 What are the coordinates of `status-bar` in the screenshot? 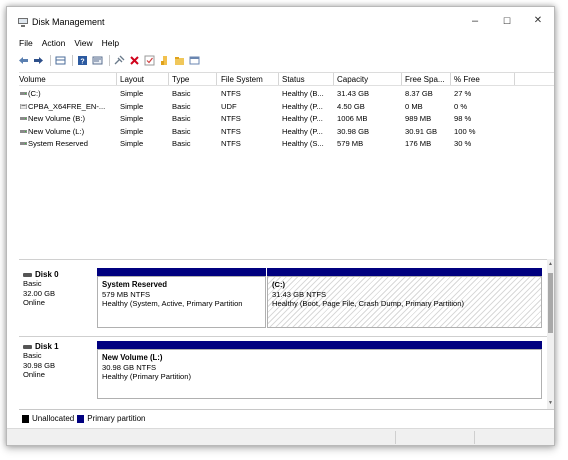 It's located at (280, 436).